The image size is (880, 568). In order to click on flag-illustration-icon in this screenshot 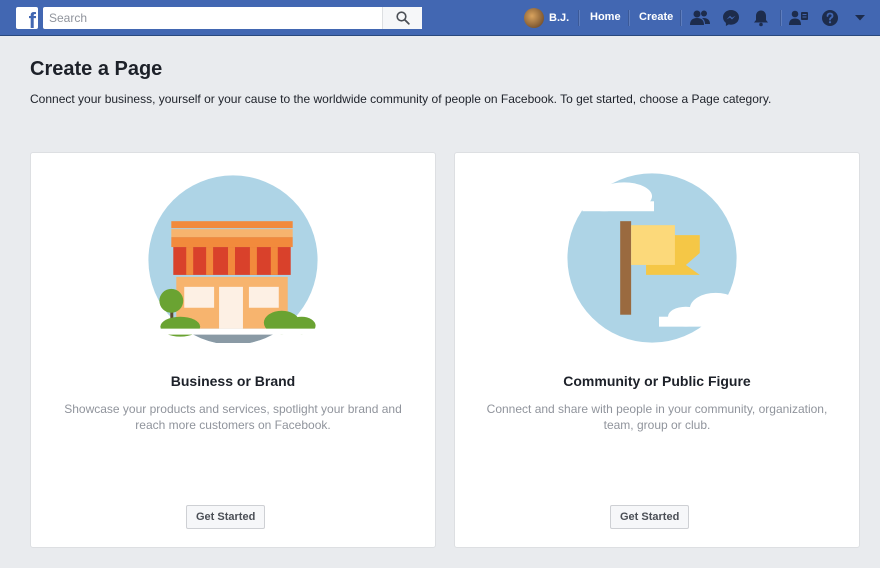, I will do `click(656, 258)`.